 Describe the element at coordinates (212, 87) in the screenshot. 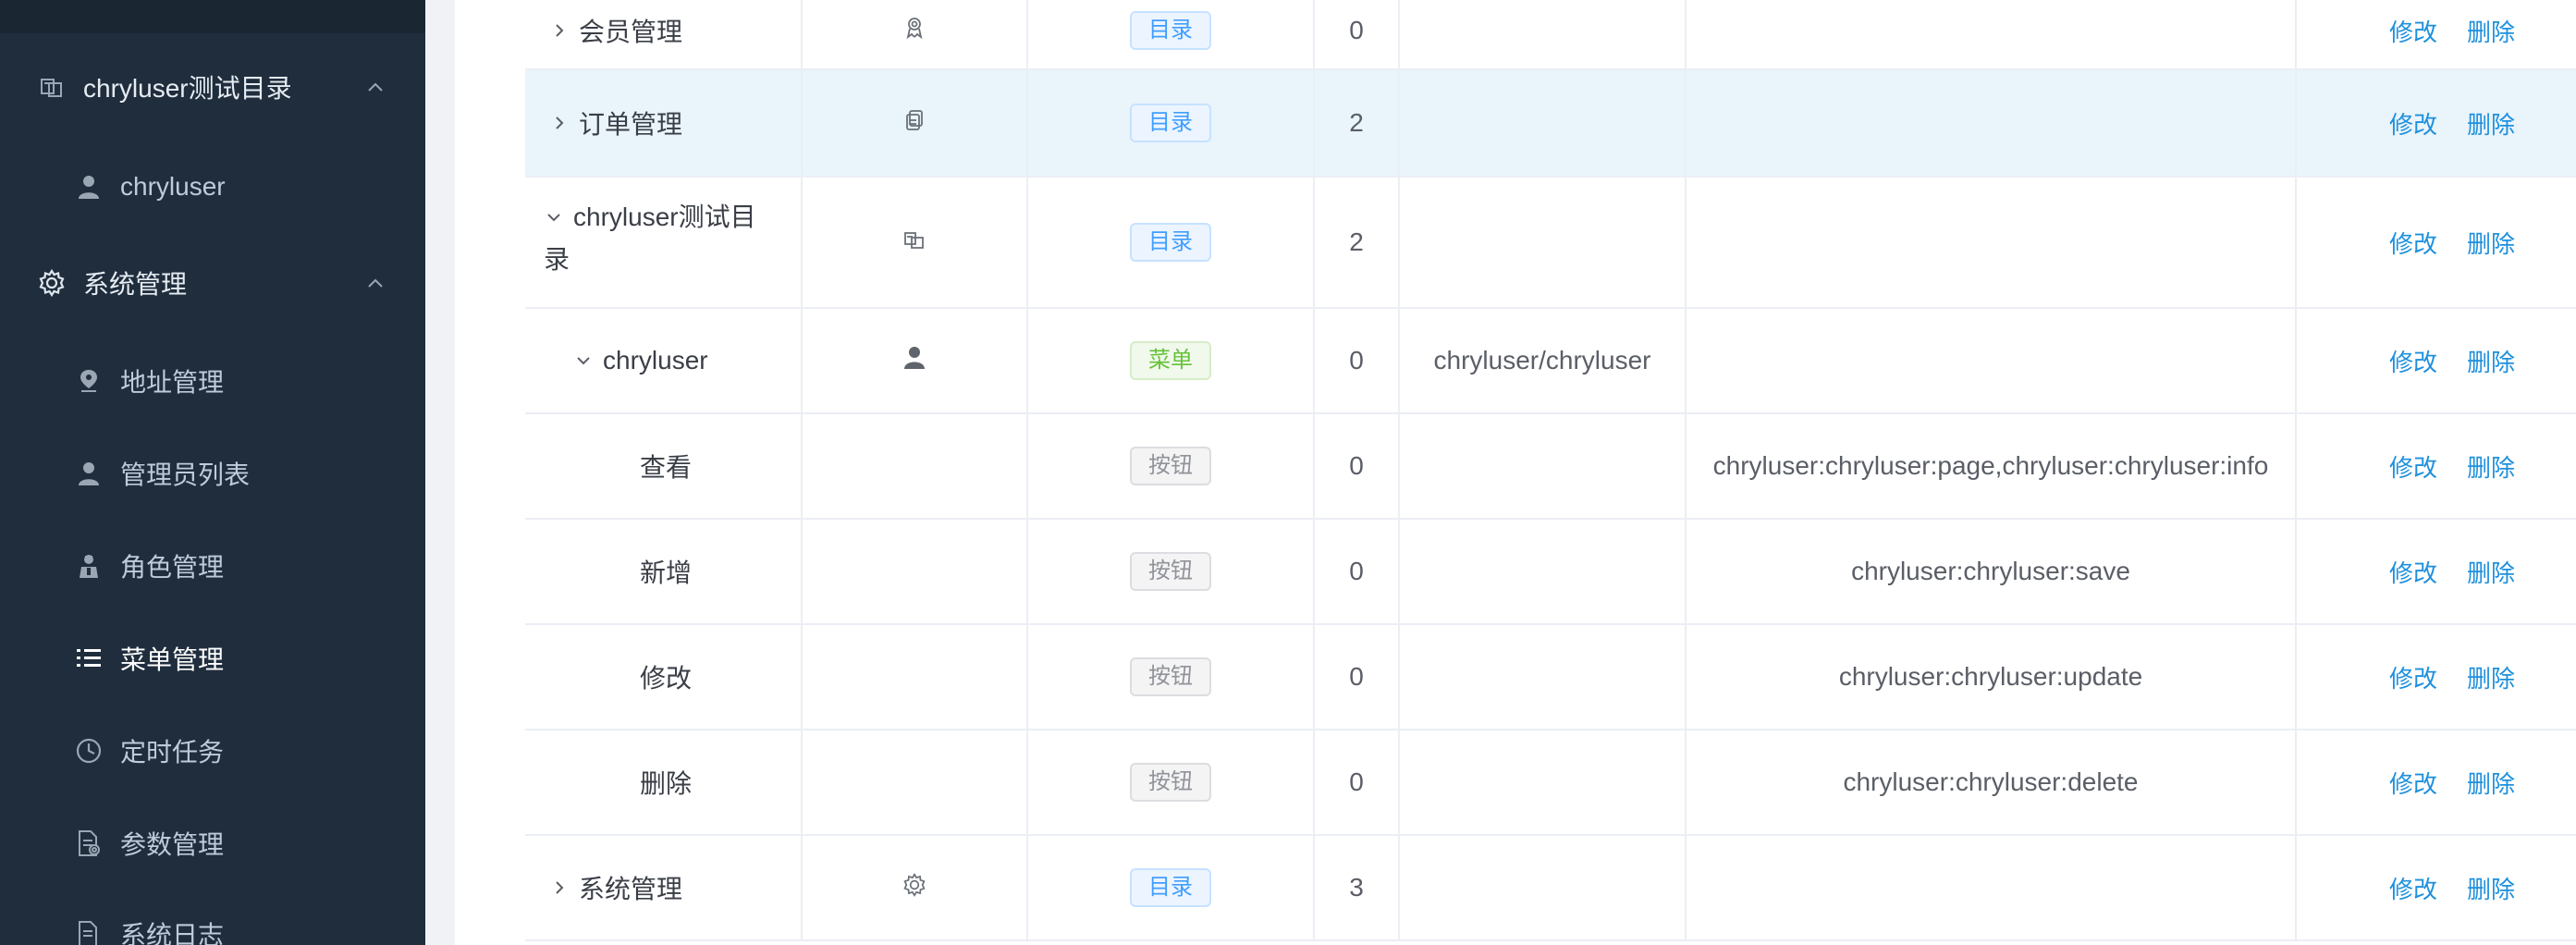

I see `sidebar-group-chryluser-directory: chryluser测试目录` at that location.